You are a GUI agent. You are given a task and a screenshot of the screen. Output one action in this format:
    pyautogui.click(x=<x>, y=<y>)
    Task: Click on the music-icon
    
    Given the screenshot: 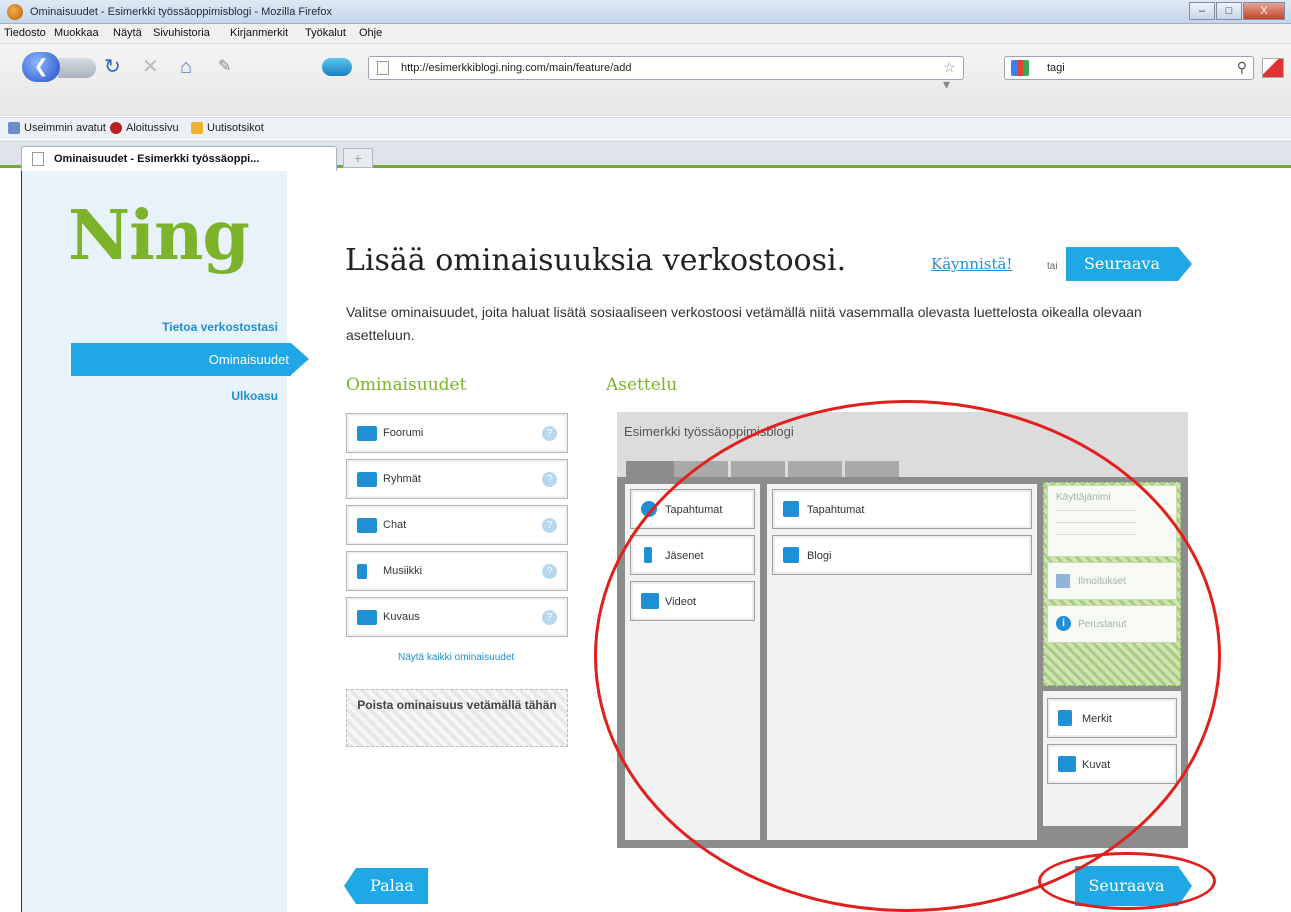 What is the action you would take?
    pyautogui.click(x=362, y=571)
    